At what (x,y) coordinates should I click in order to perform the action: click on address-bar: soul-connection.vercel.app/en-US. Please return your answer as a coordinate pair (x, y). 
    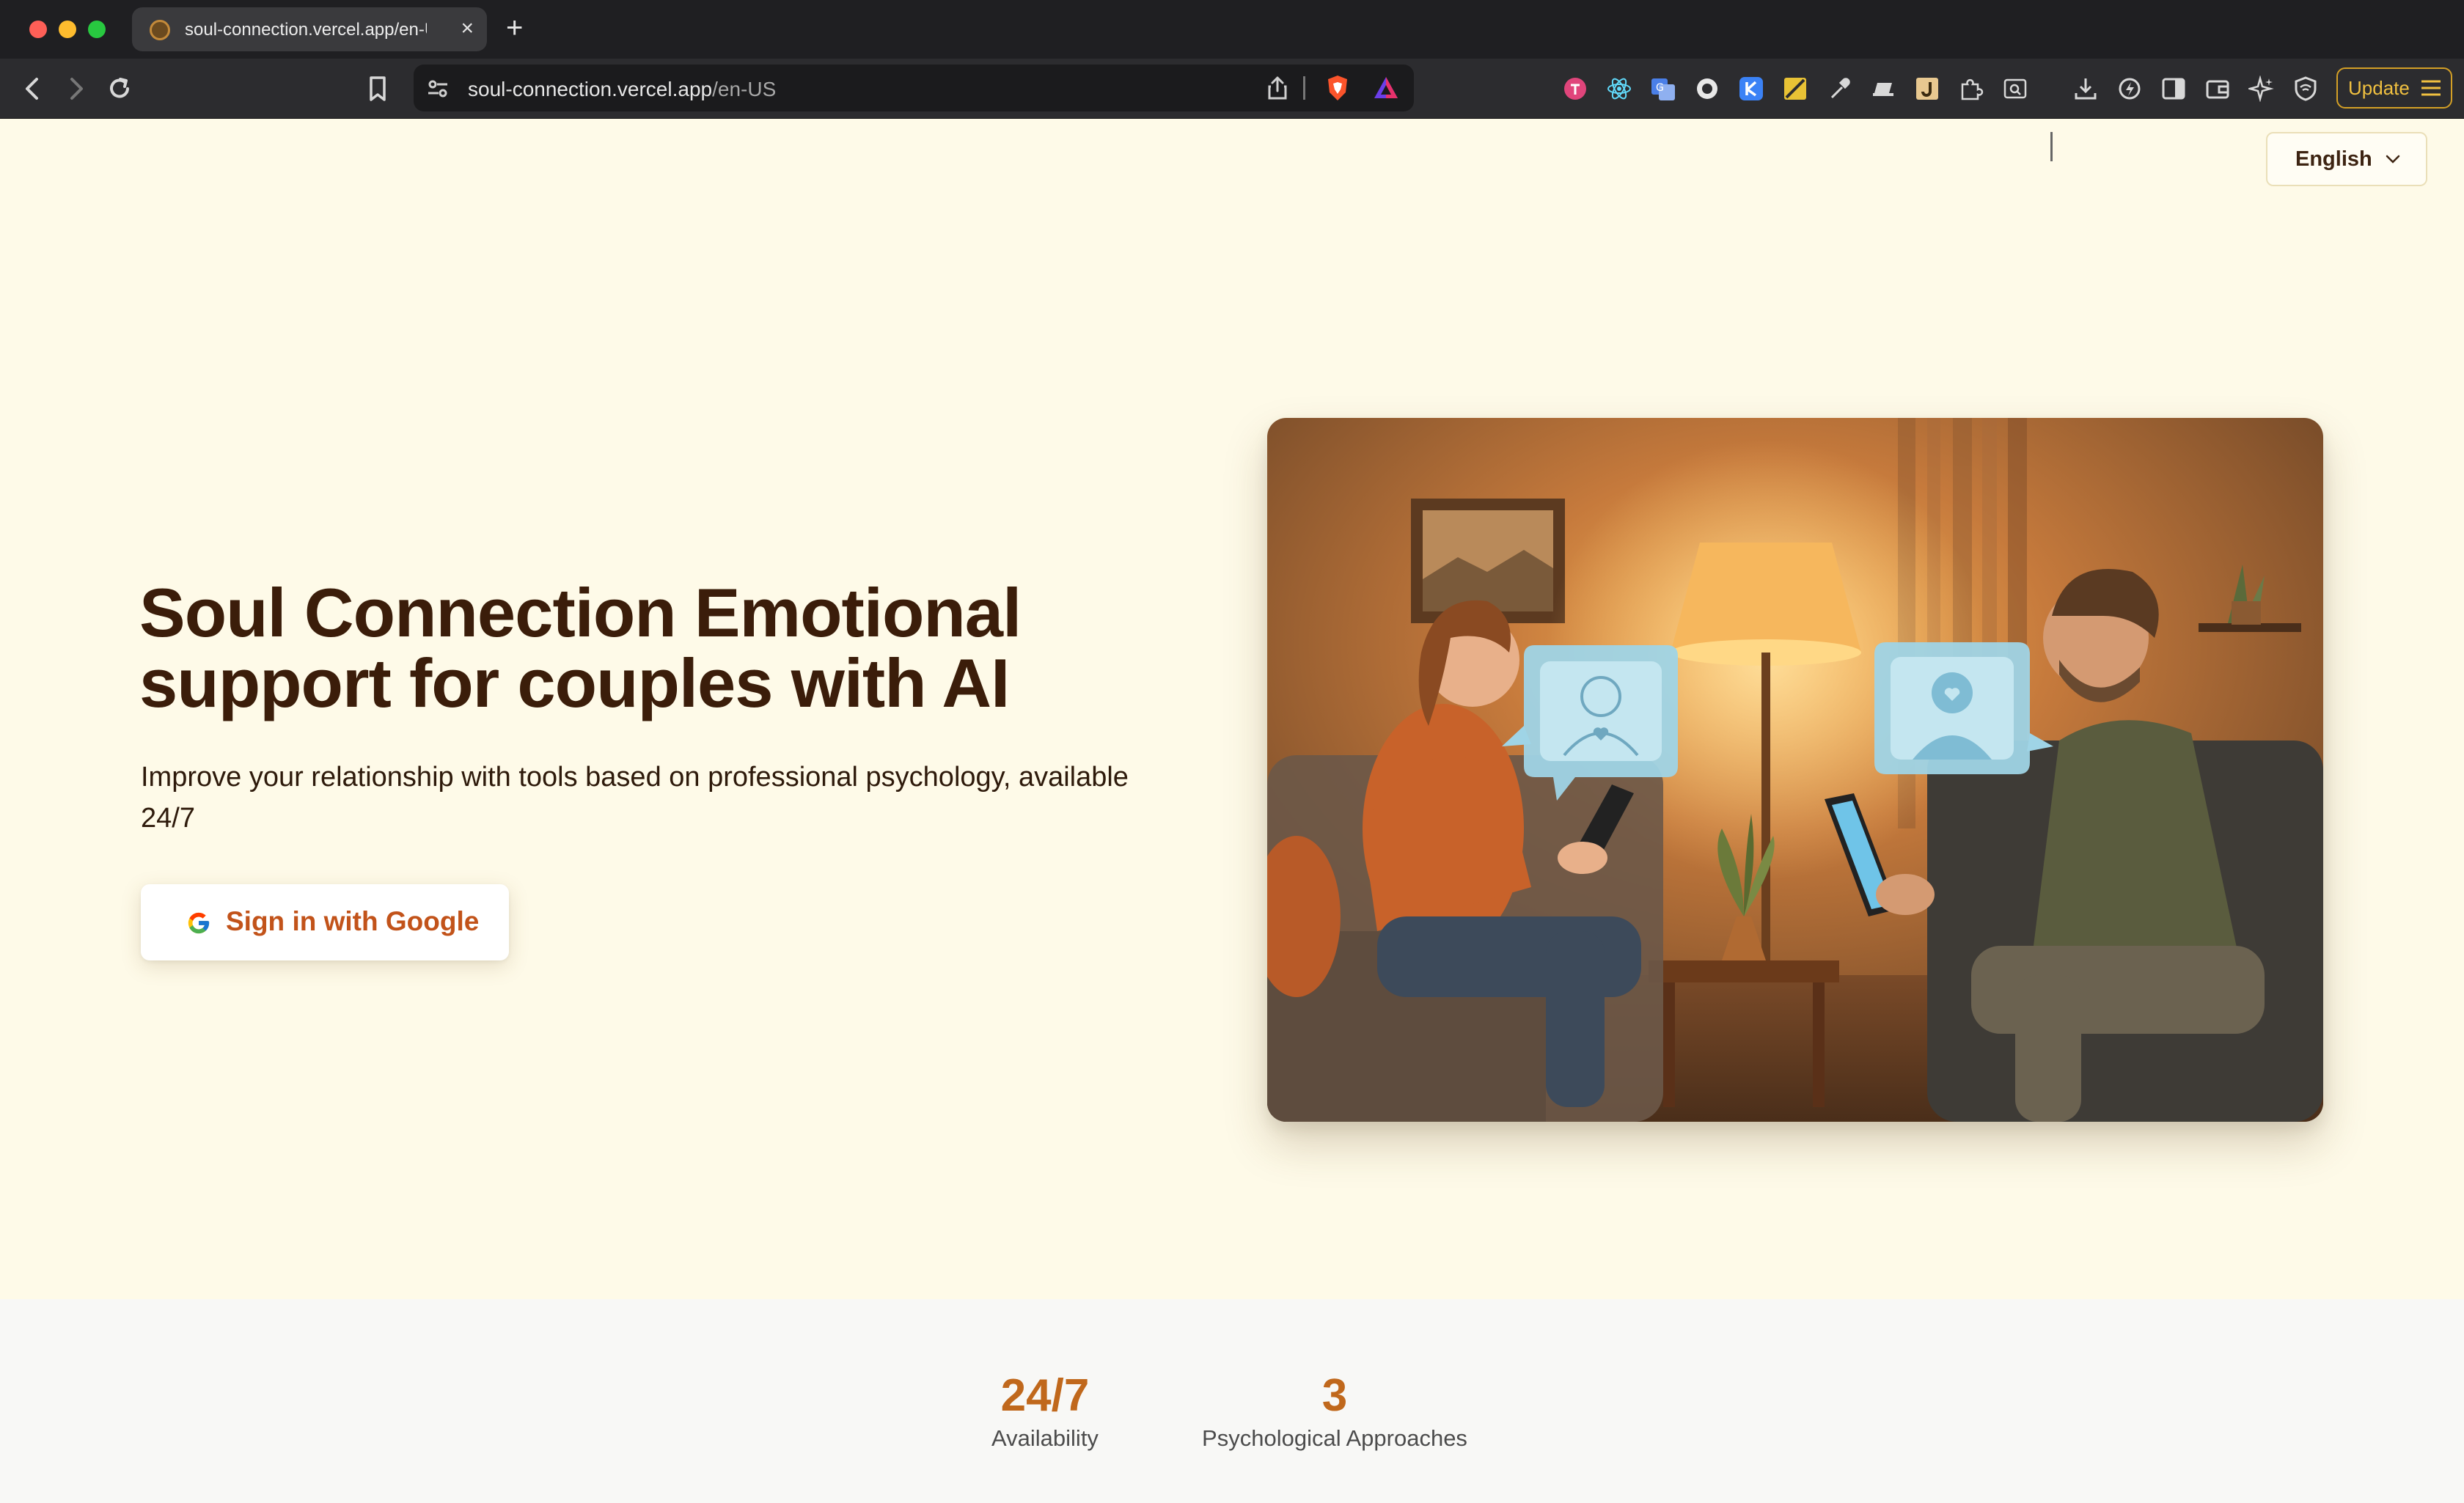
    Looking at the image, I should click on (914, 88).